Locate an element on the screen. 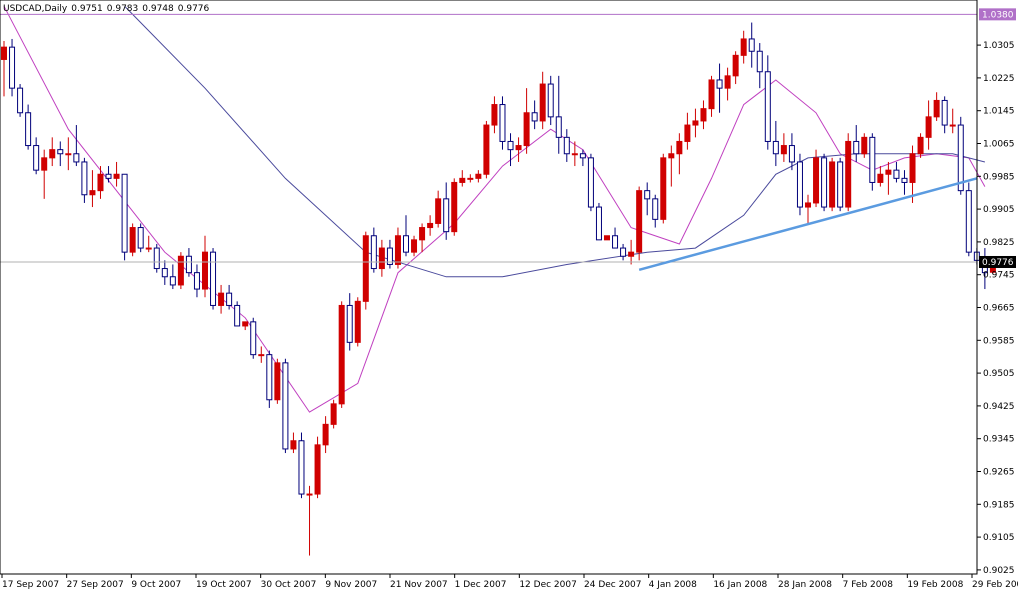 This screenshot has width=1018, height=595. date-tick-label: 4 Jan 2008 is located at coordinates (673, 585).